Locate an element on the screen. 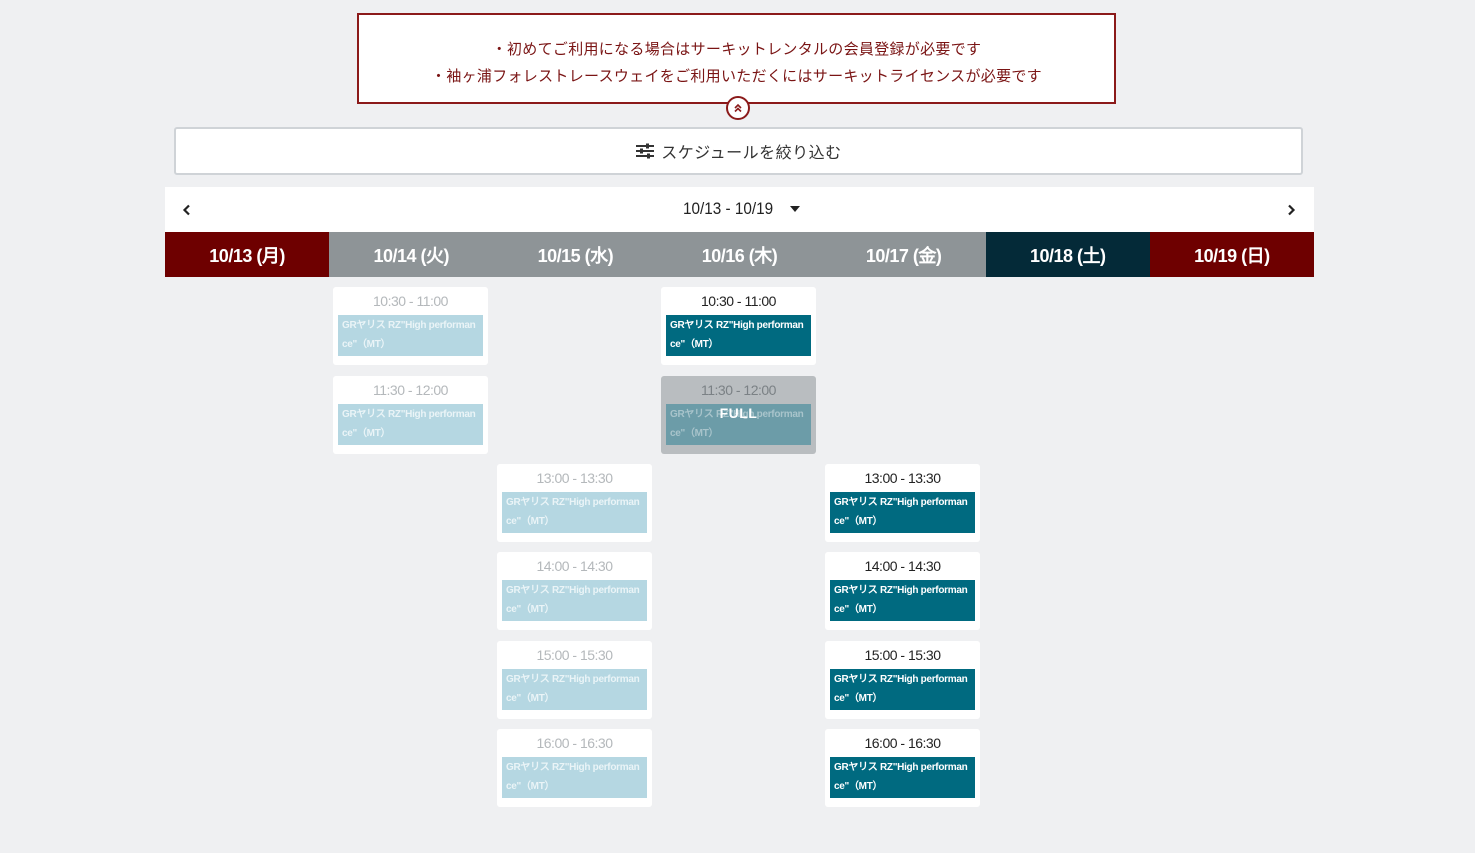 The width and height of the screenshot is (1475, 853). chevron-left-icon is located at coordinates (187, 210).